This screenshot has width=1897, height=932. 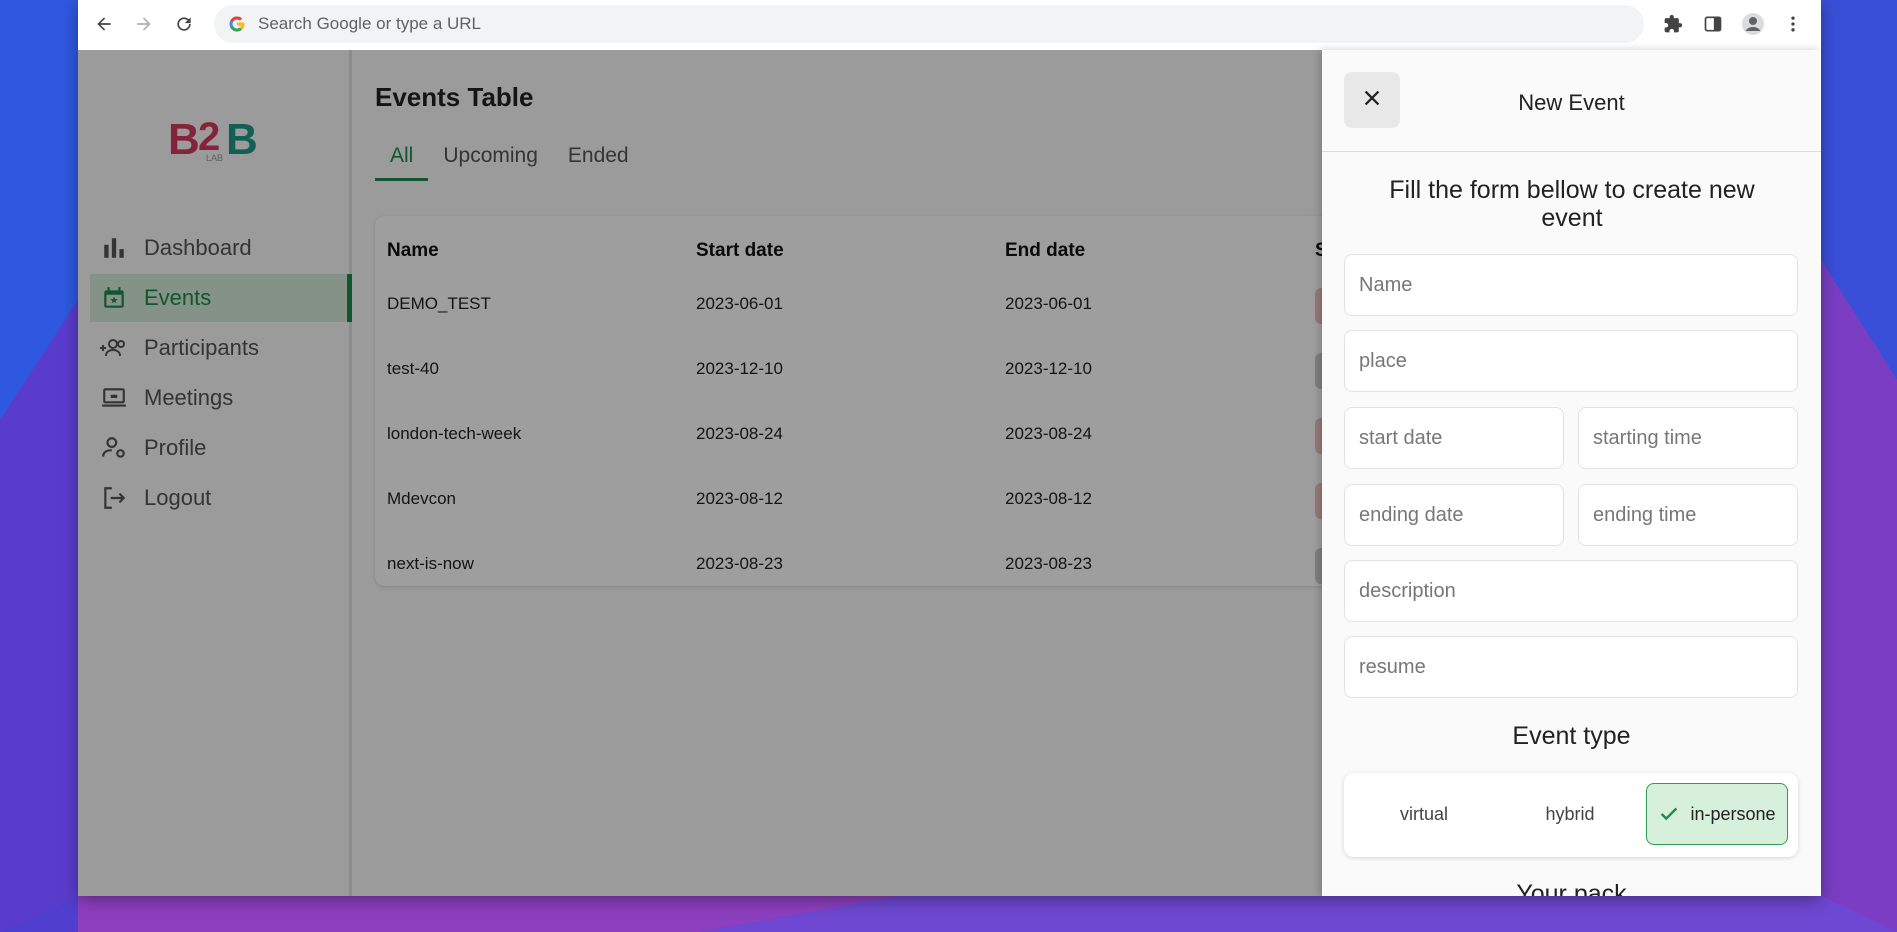 I want to click on description-field: description, so click(x=1571, y=591).